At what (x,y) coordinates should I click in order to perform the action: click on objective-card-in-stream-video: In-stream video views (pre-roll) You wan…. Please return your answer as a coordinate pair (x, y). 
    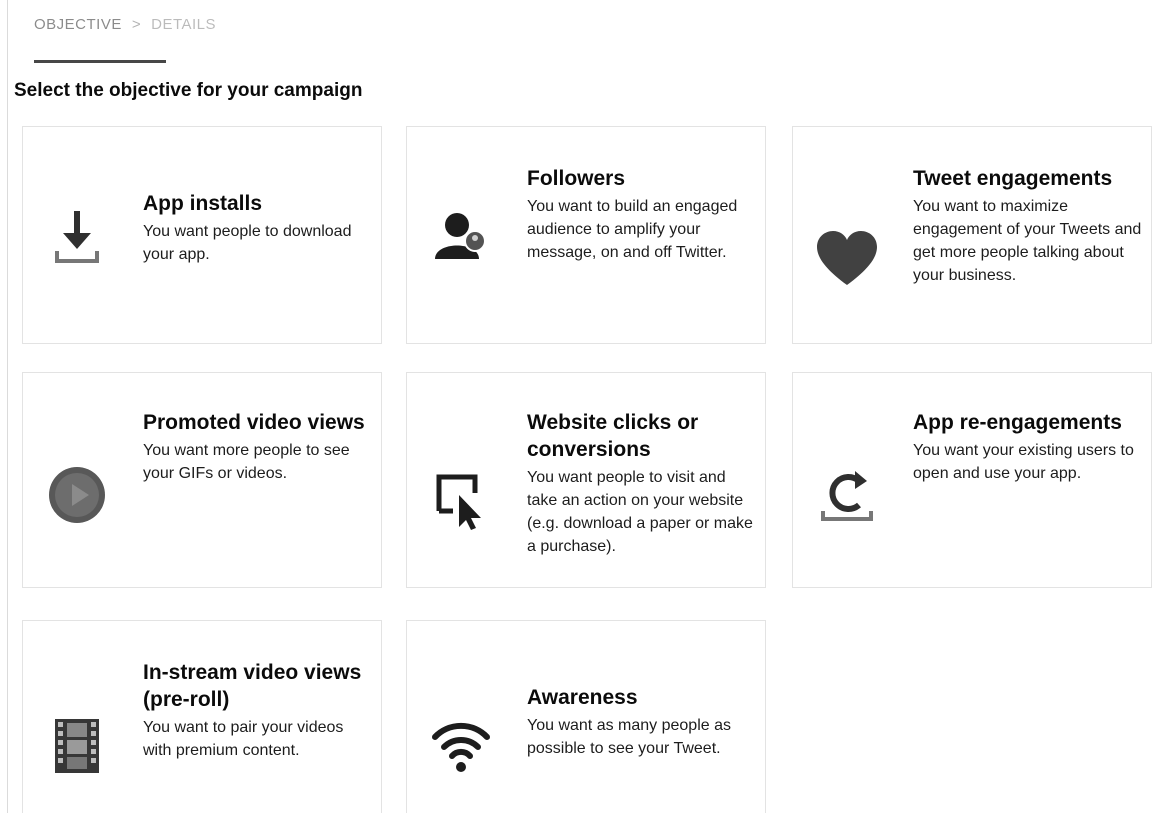
    Looking at the image, I should click on (202, 716).